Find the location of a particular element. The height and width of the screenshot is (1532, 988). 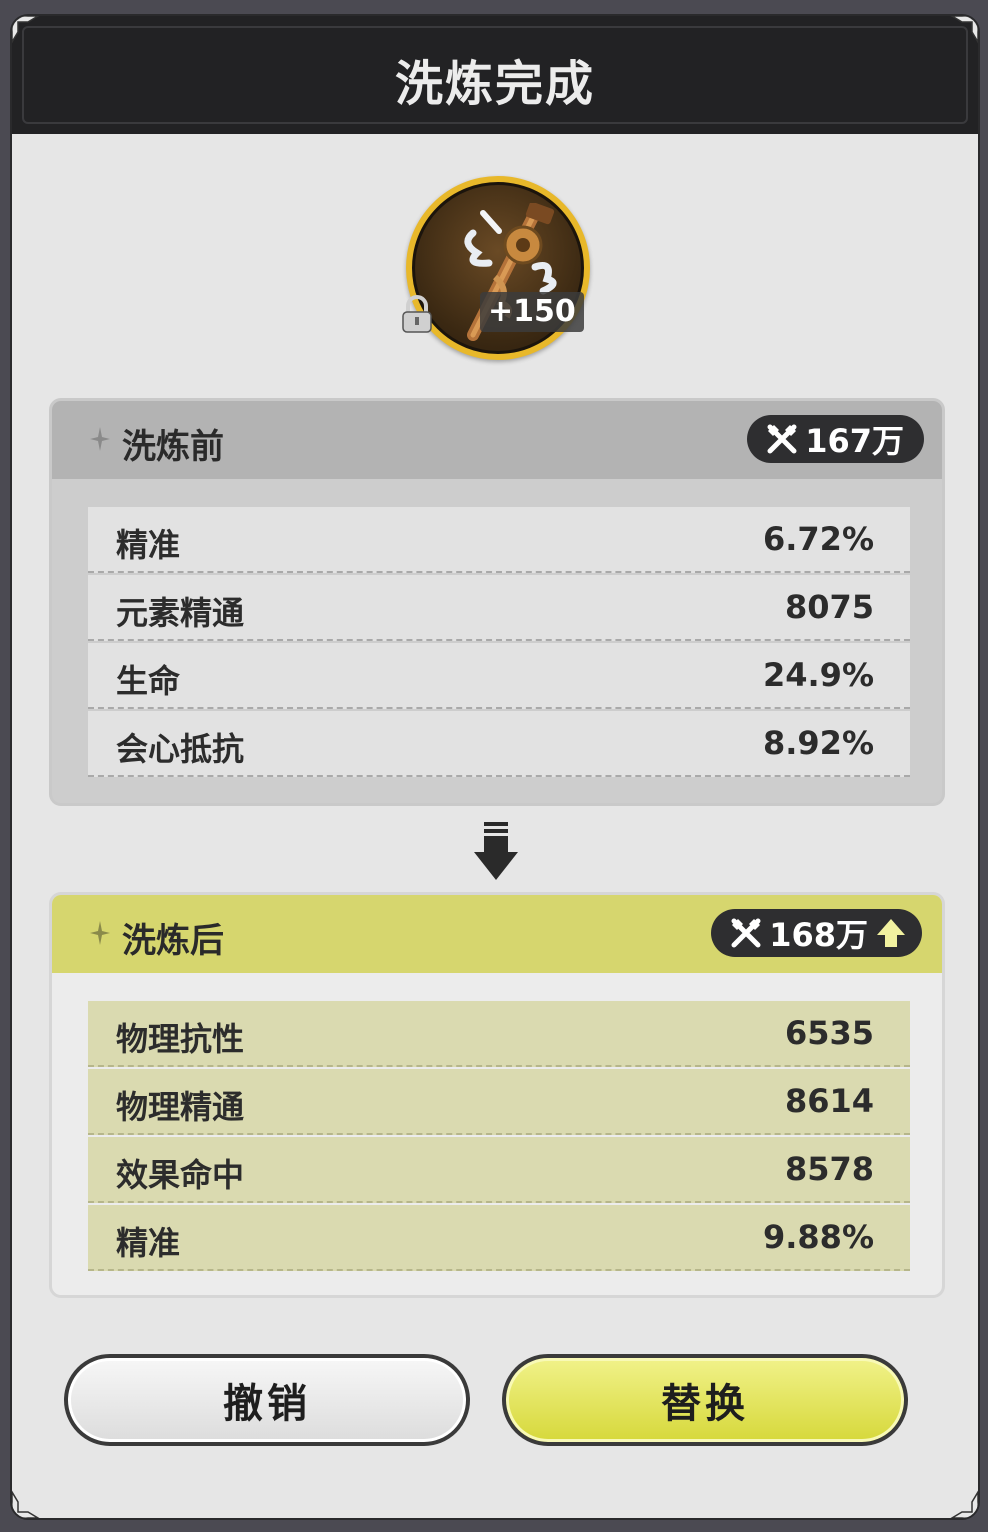

stat-list: 精准 6.72% 元素精通 8075 生命 24.9% 会心抵抗 8.92% is located at coordinates (499, 643).